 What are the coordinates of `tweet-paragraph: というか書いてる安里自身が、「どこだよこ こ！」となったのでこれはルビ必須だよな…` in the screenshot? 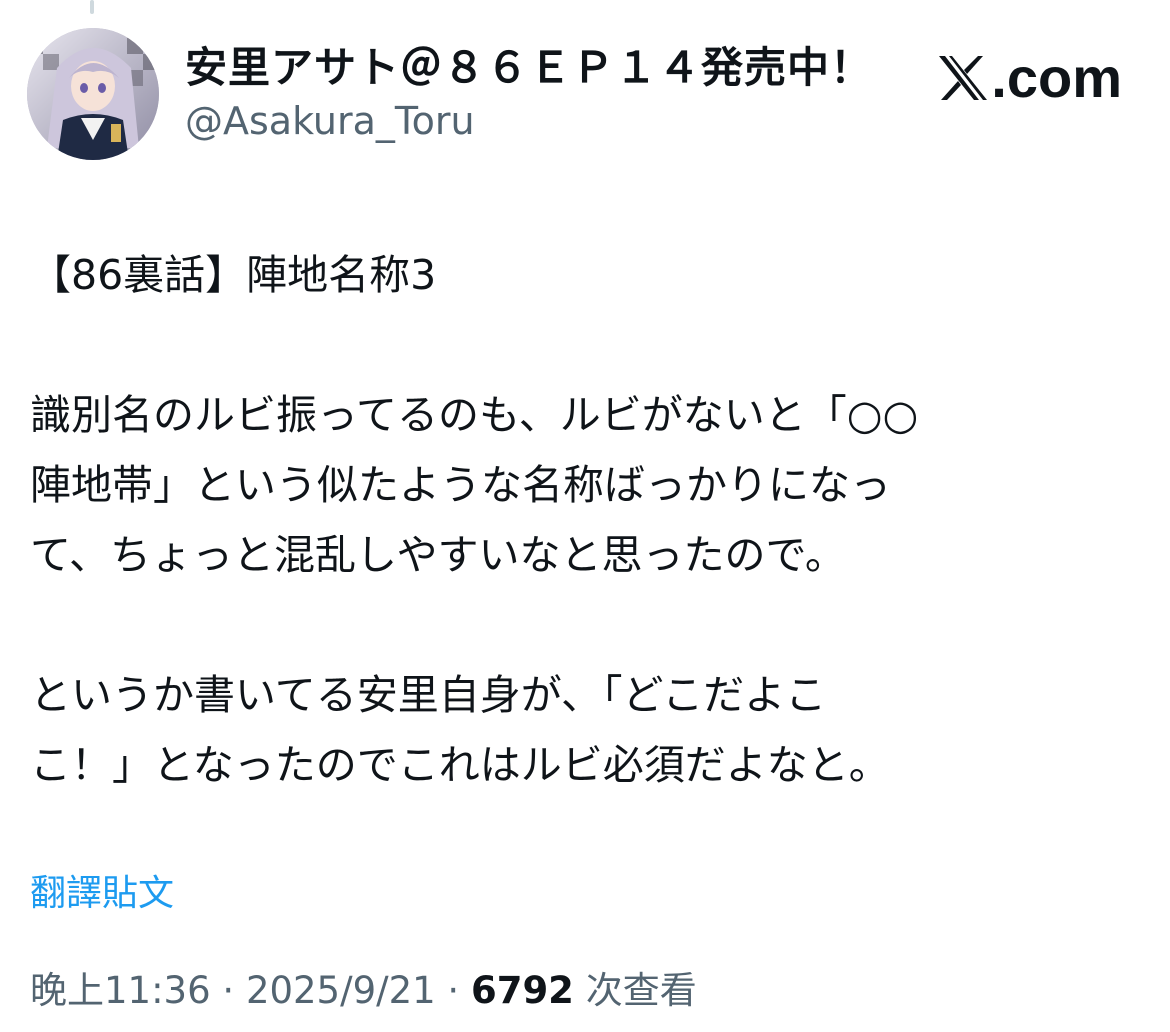 It's located at (460, 730).